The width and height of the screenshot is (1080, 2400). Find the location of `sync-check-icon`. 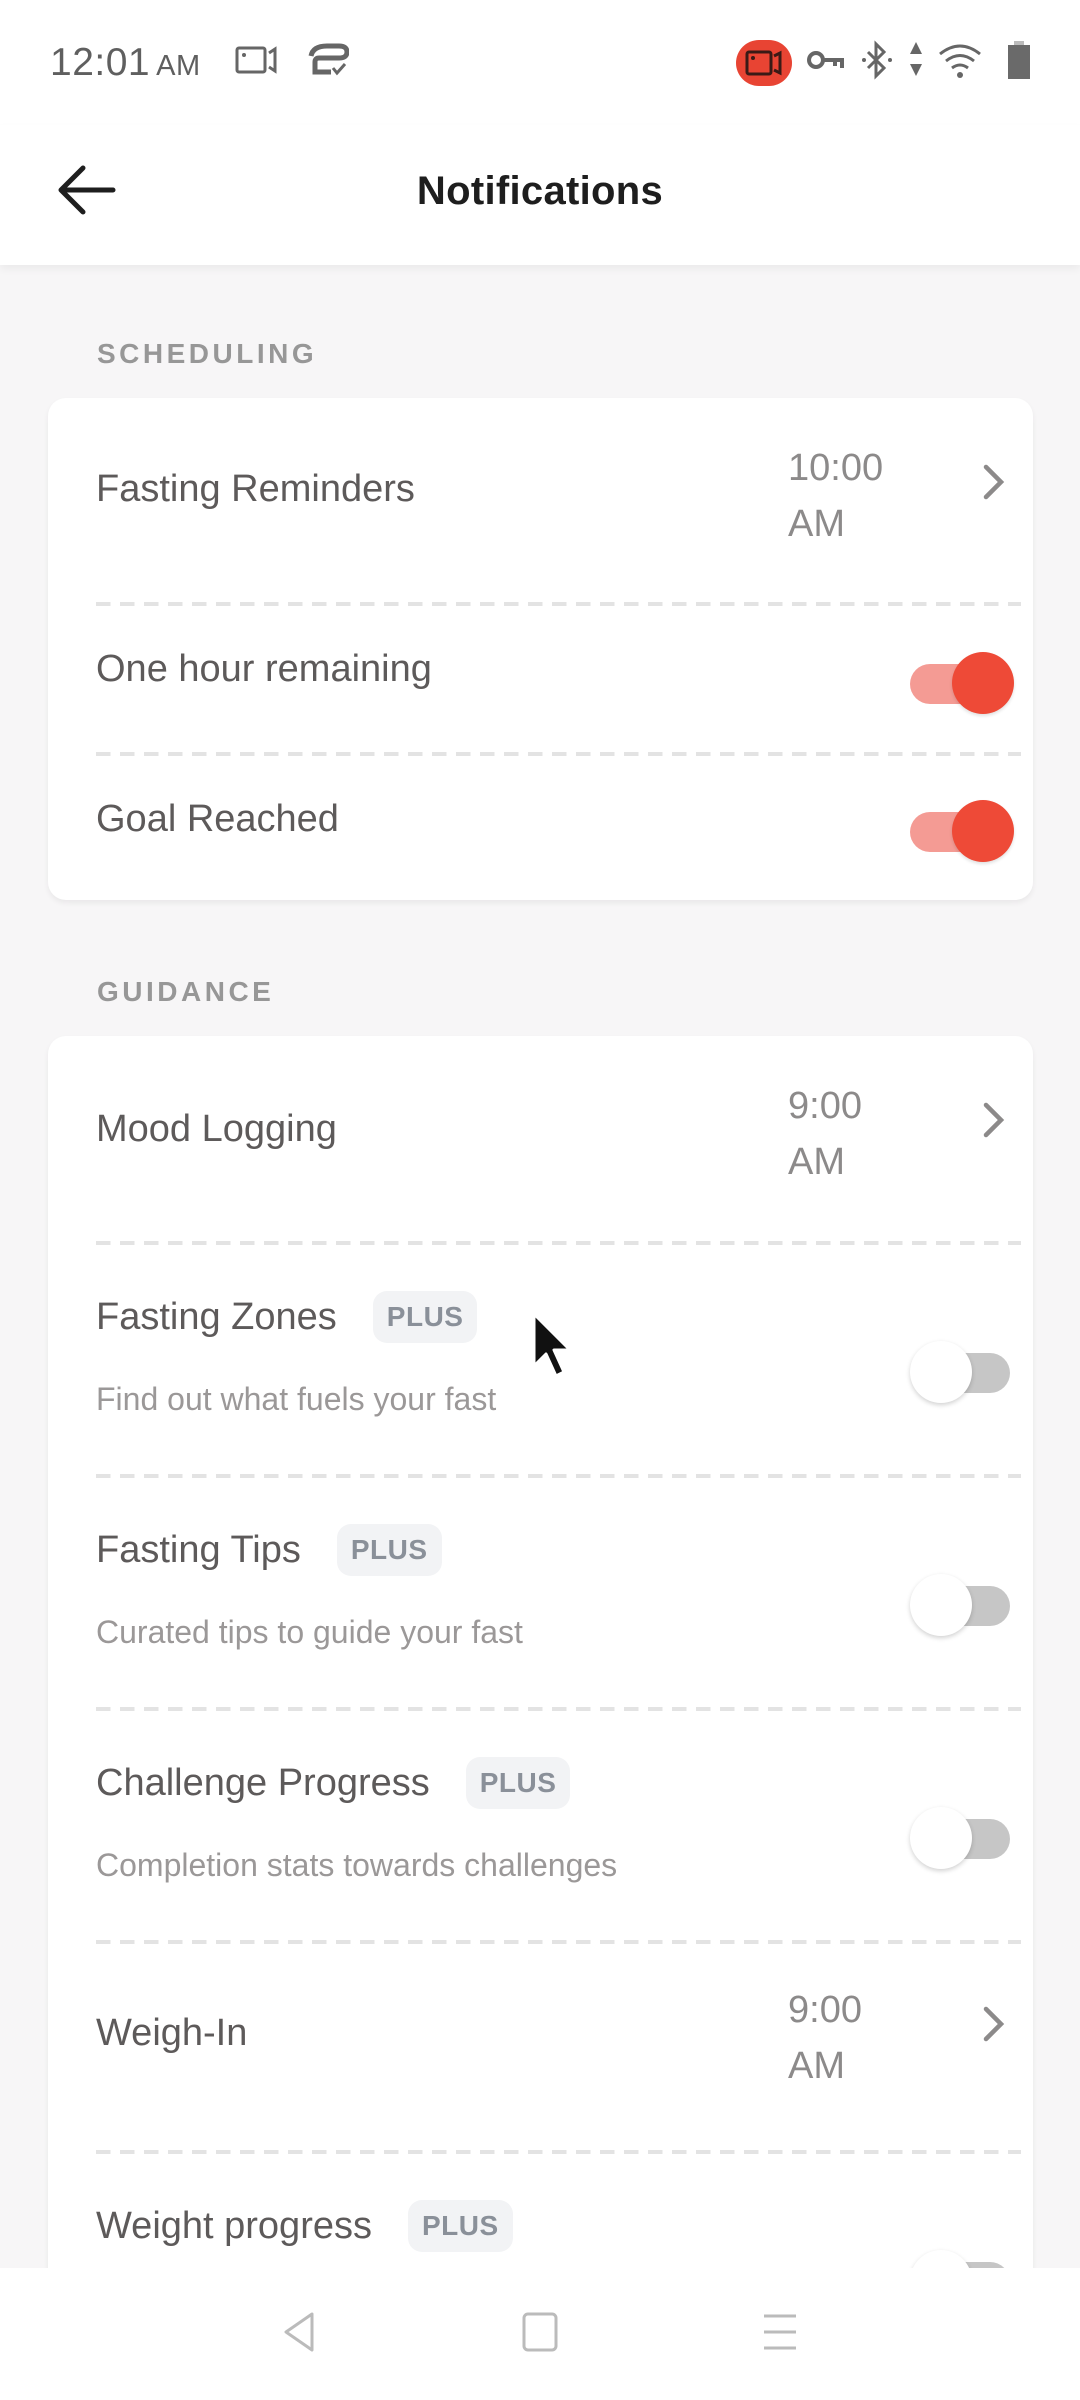

sync-check-icon is located at coordinates (327, 62).